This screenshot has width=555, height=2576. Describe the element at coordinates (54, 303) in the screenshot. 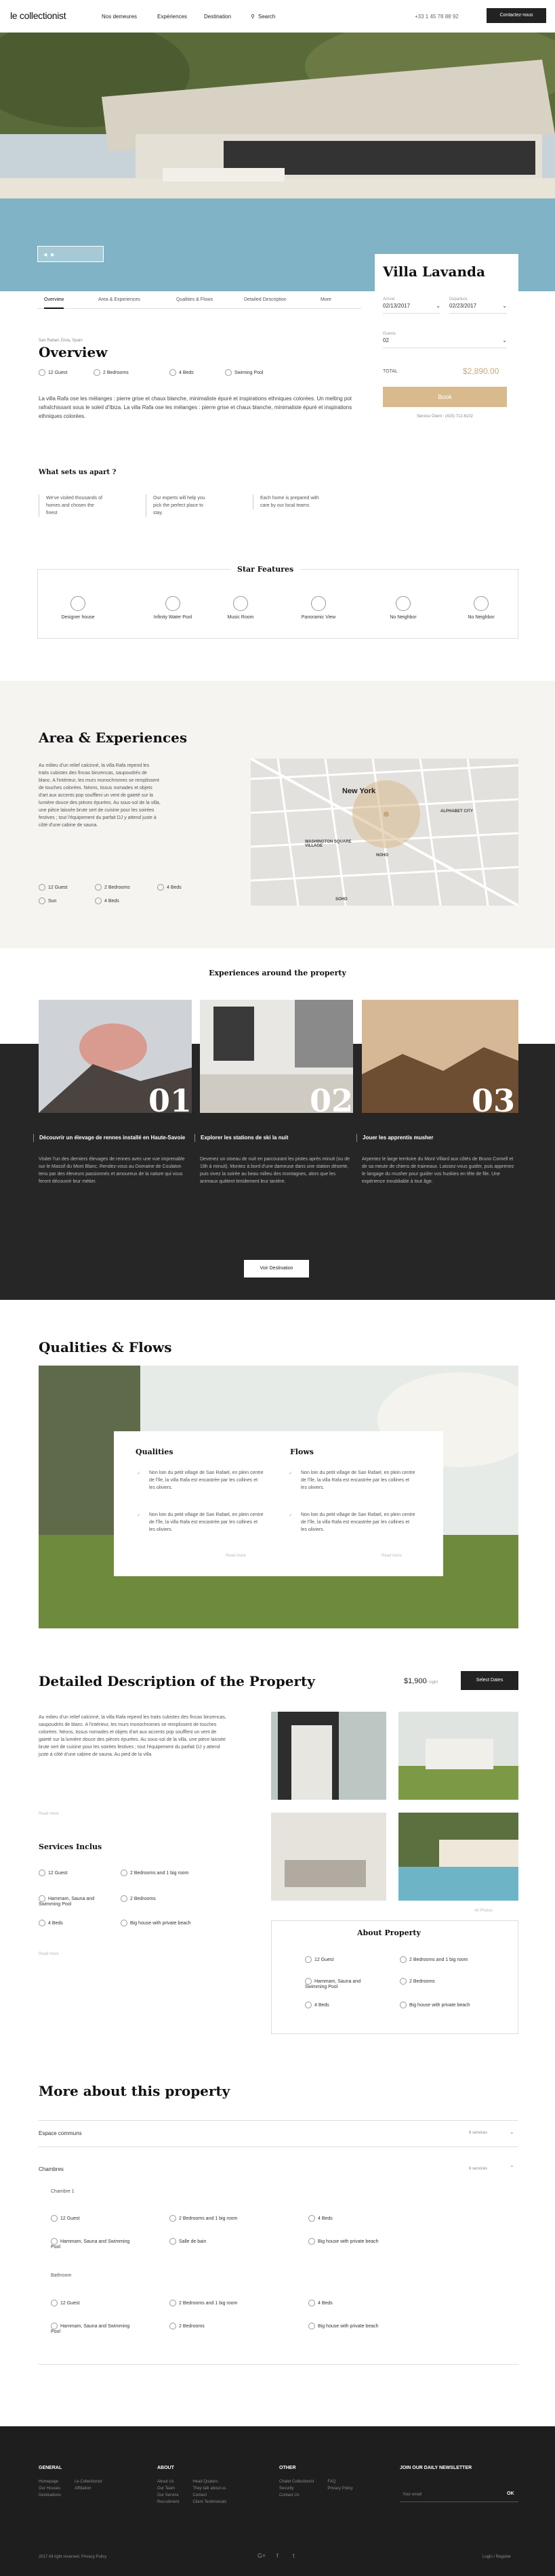

I see `tab-overview: Overview` at that location.